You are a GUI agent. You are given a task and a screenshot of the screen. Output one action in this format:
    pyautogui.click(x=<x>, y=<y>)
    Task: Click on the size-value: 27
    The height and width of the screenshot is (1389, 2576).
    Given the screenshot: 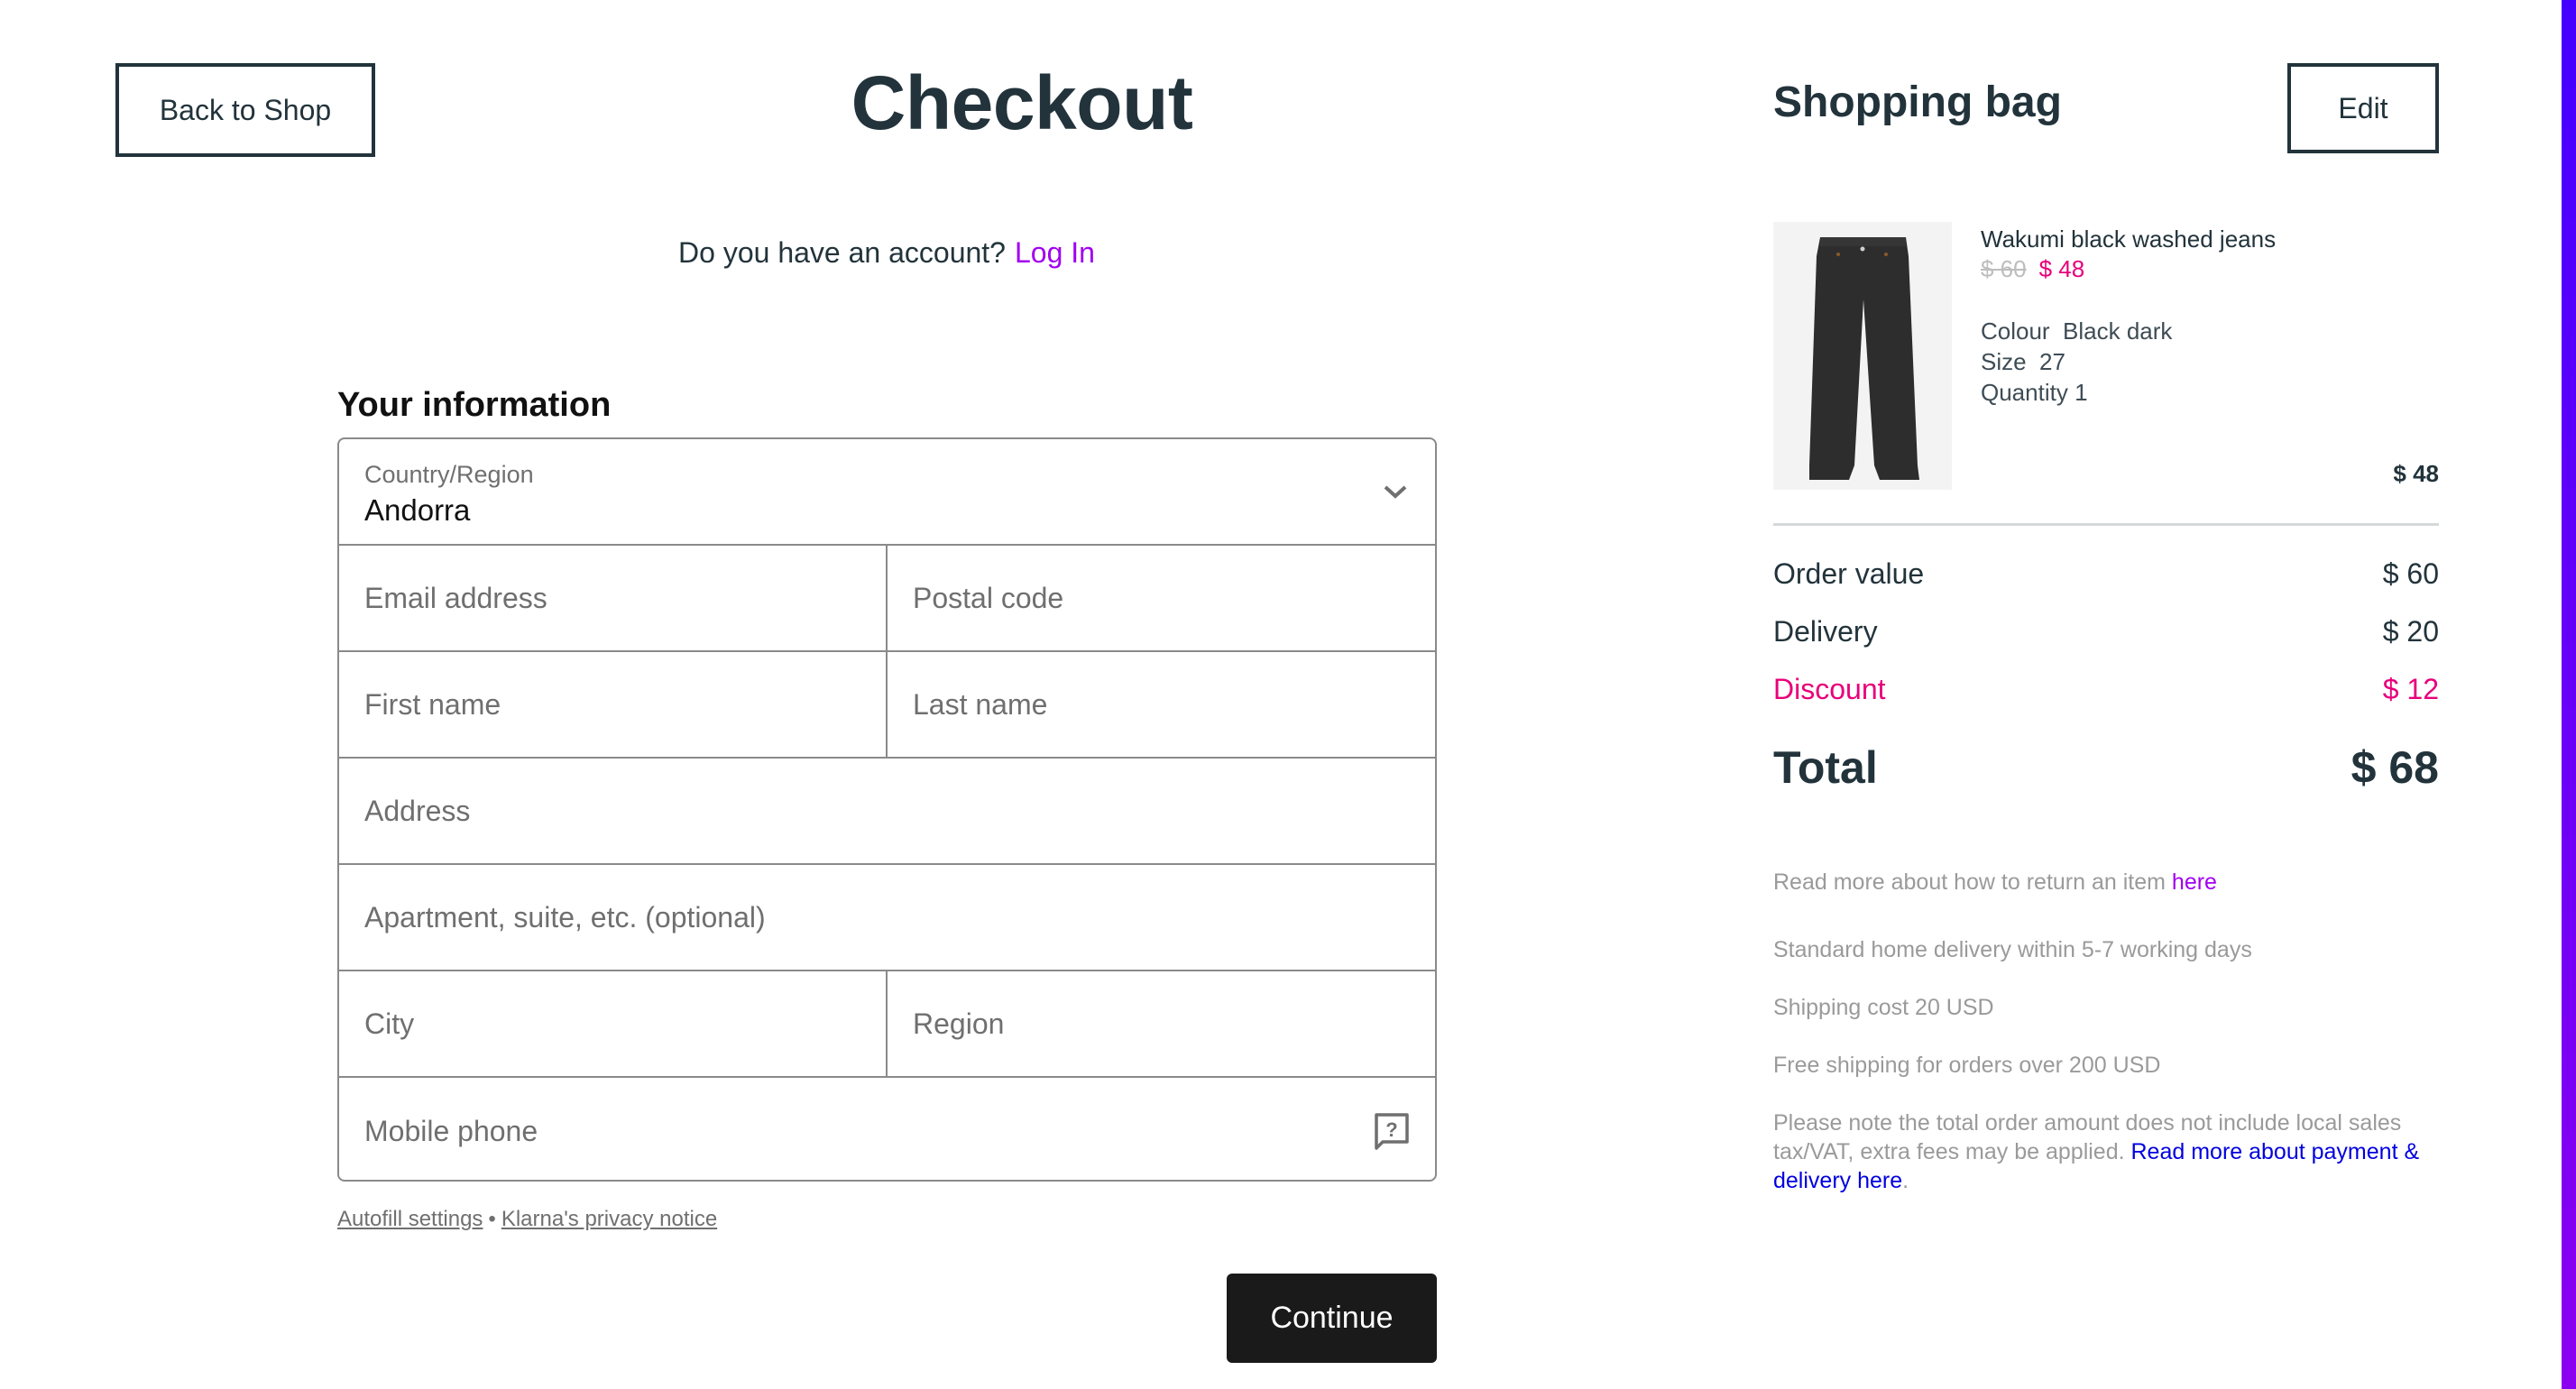 What is the action you would take?
    pyautogui.click(x=2052, y=361)
    